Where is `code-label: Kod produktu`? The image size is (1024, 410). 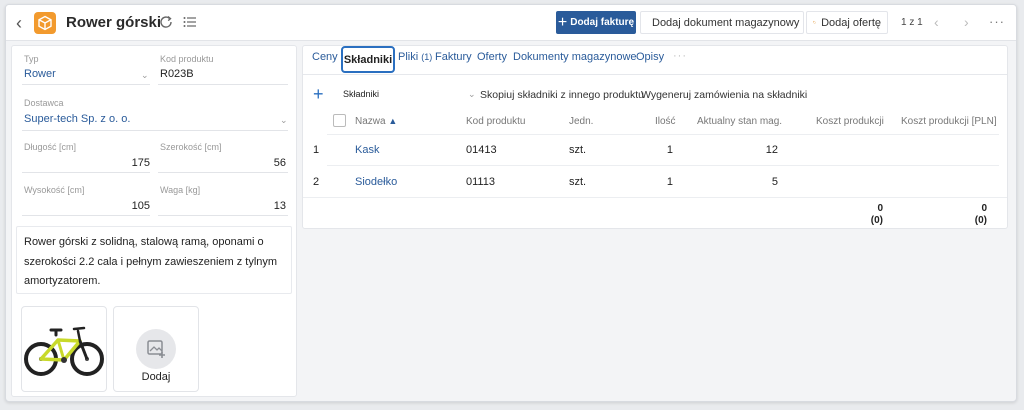 code-label: Kod produktu is located at coordinates (187, 59).